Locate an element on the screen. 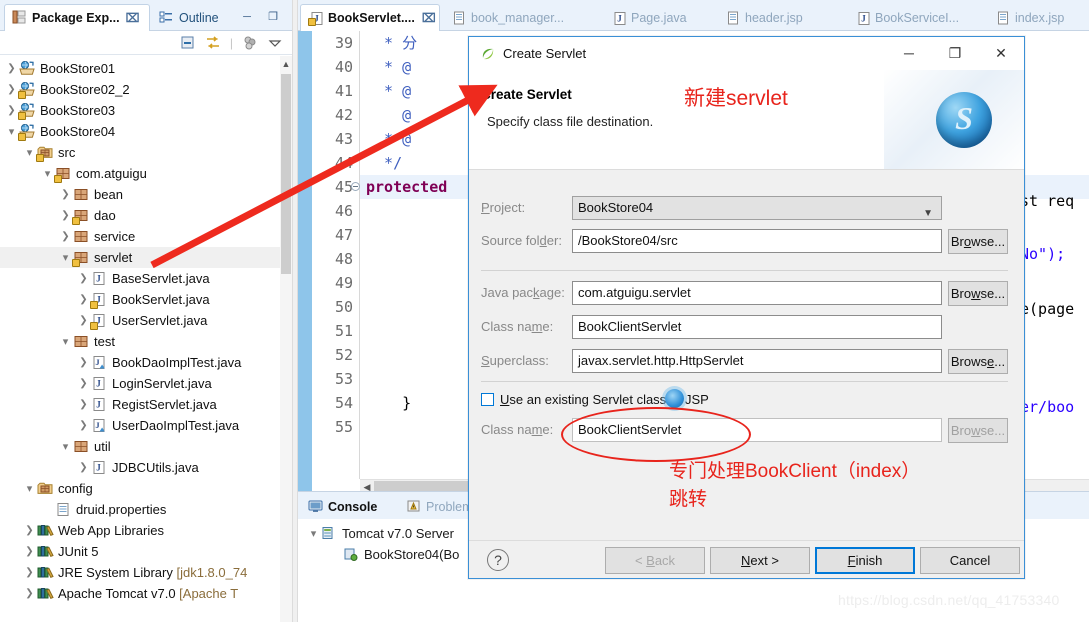  editor-tab-bookservlet-: J BookServlet.... ⌧ is located at coordinates (370, 17).